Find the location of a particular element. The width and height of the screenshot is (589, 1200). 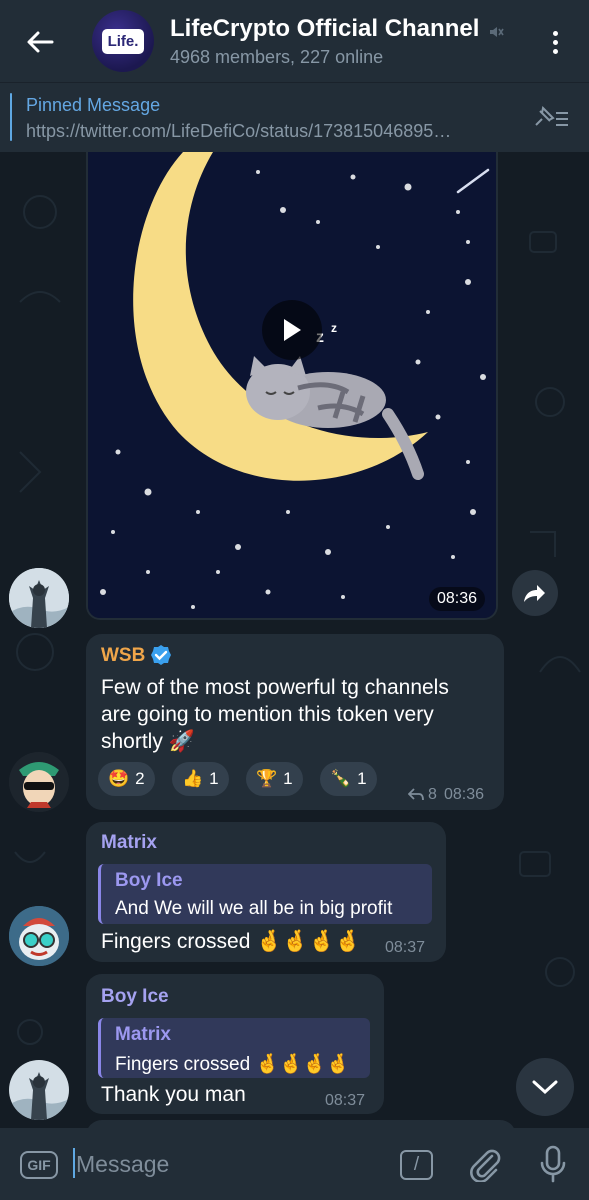

forward-button is located at coordinates (535, 593).